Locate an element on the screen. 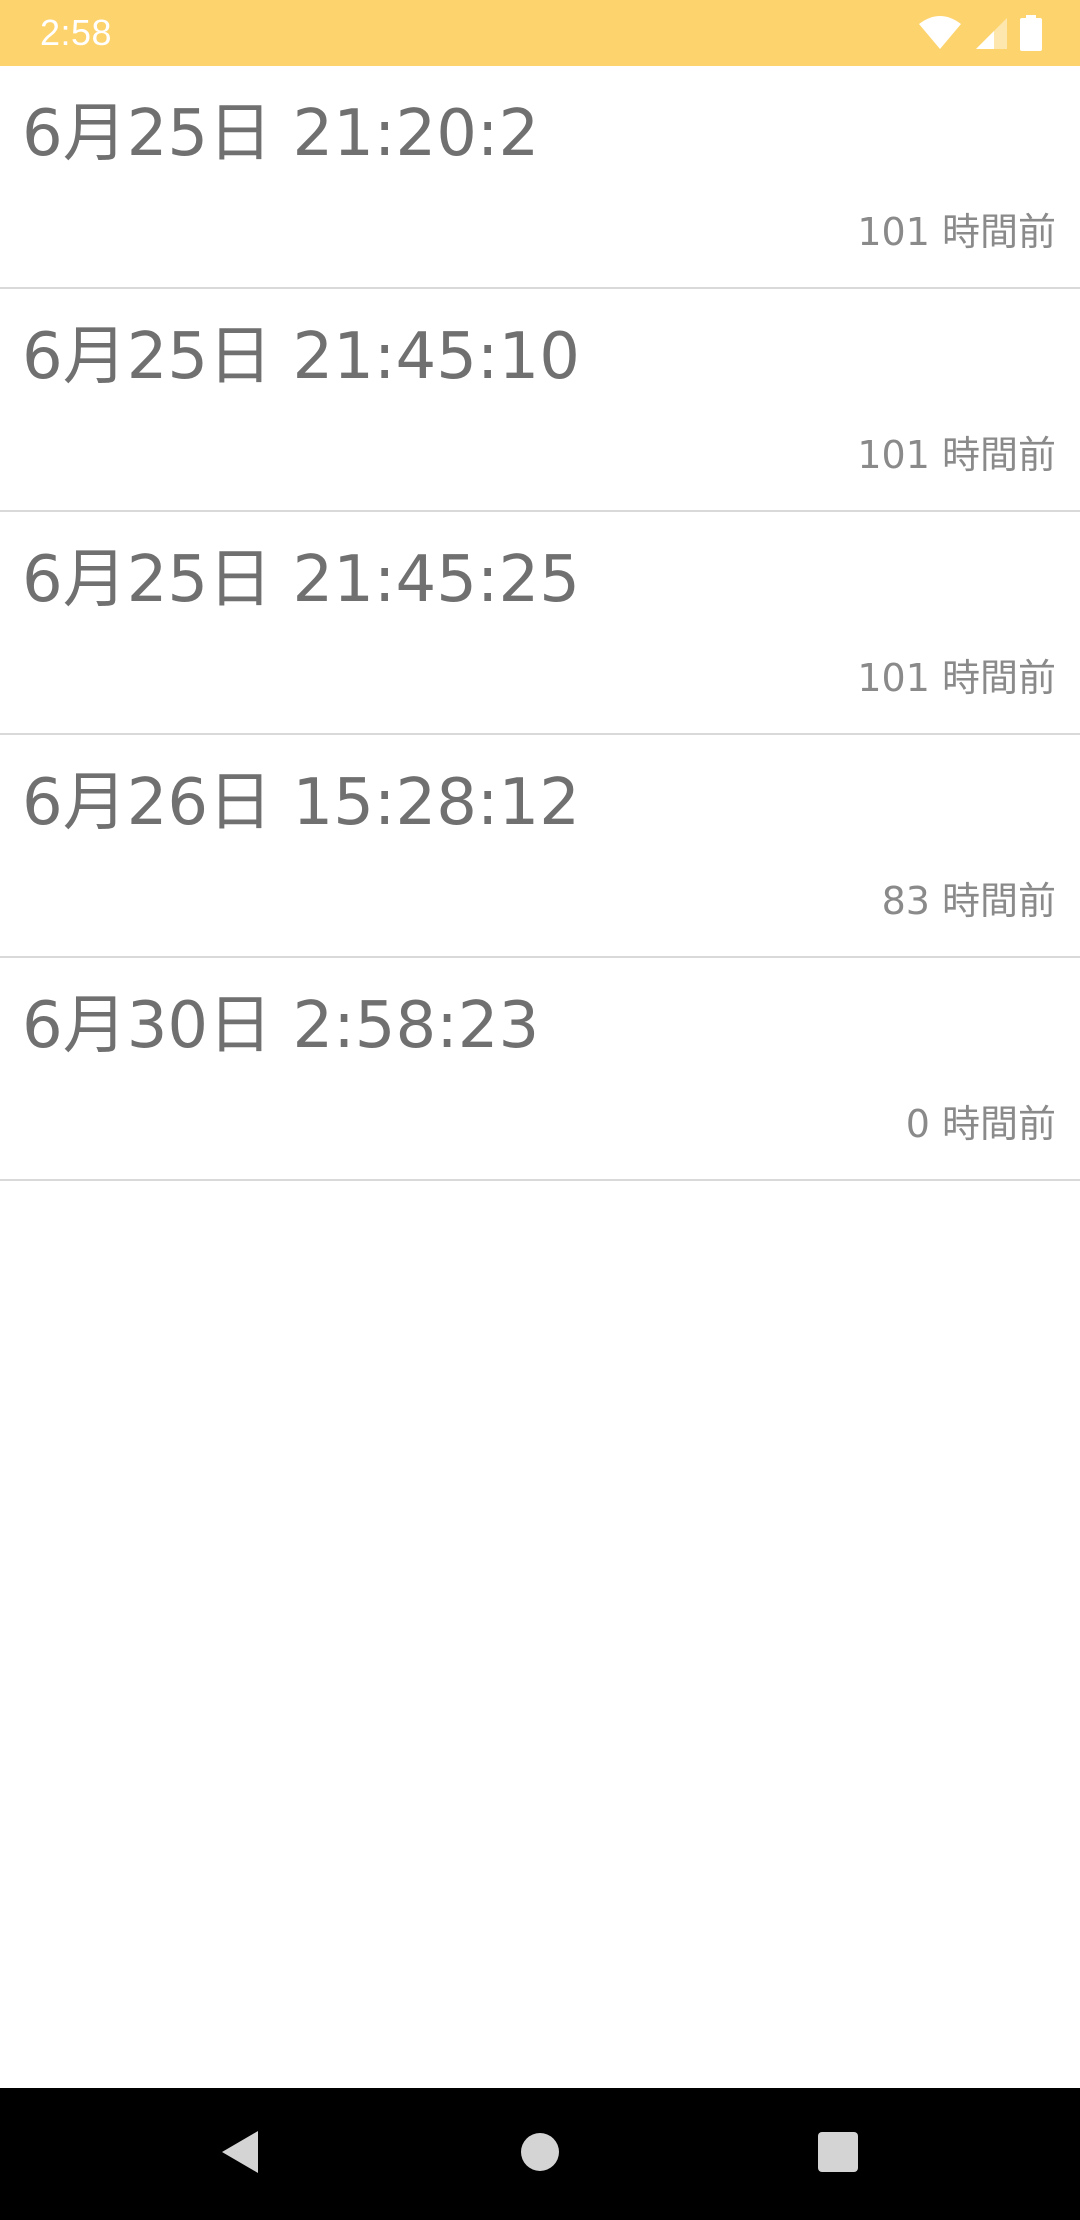  list-item: 6月25日 21:45:25 101 時間前 is located at coordinates (540, 623).